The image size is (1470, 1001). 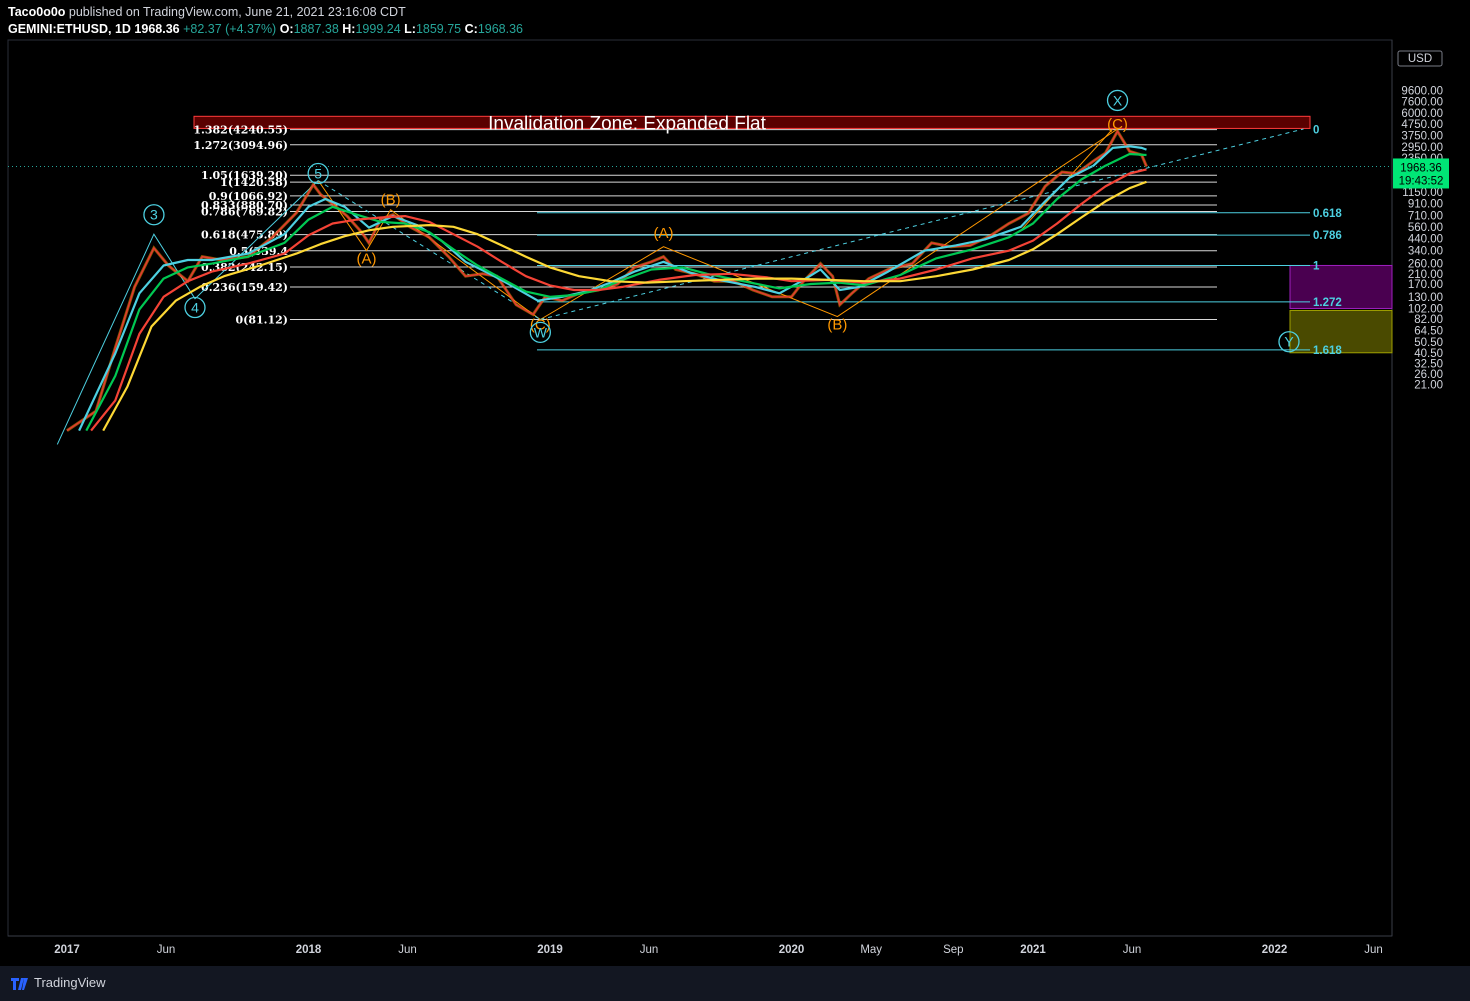 I want to click on price-tick-label: 440.00, so click(x=1425, y=239).